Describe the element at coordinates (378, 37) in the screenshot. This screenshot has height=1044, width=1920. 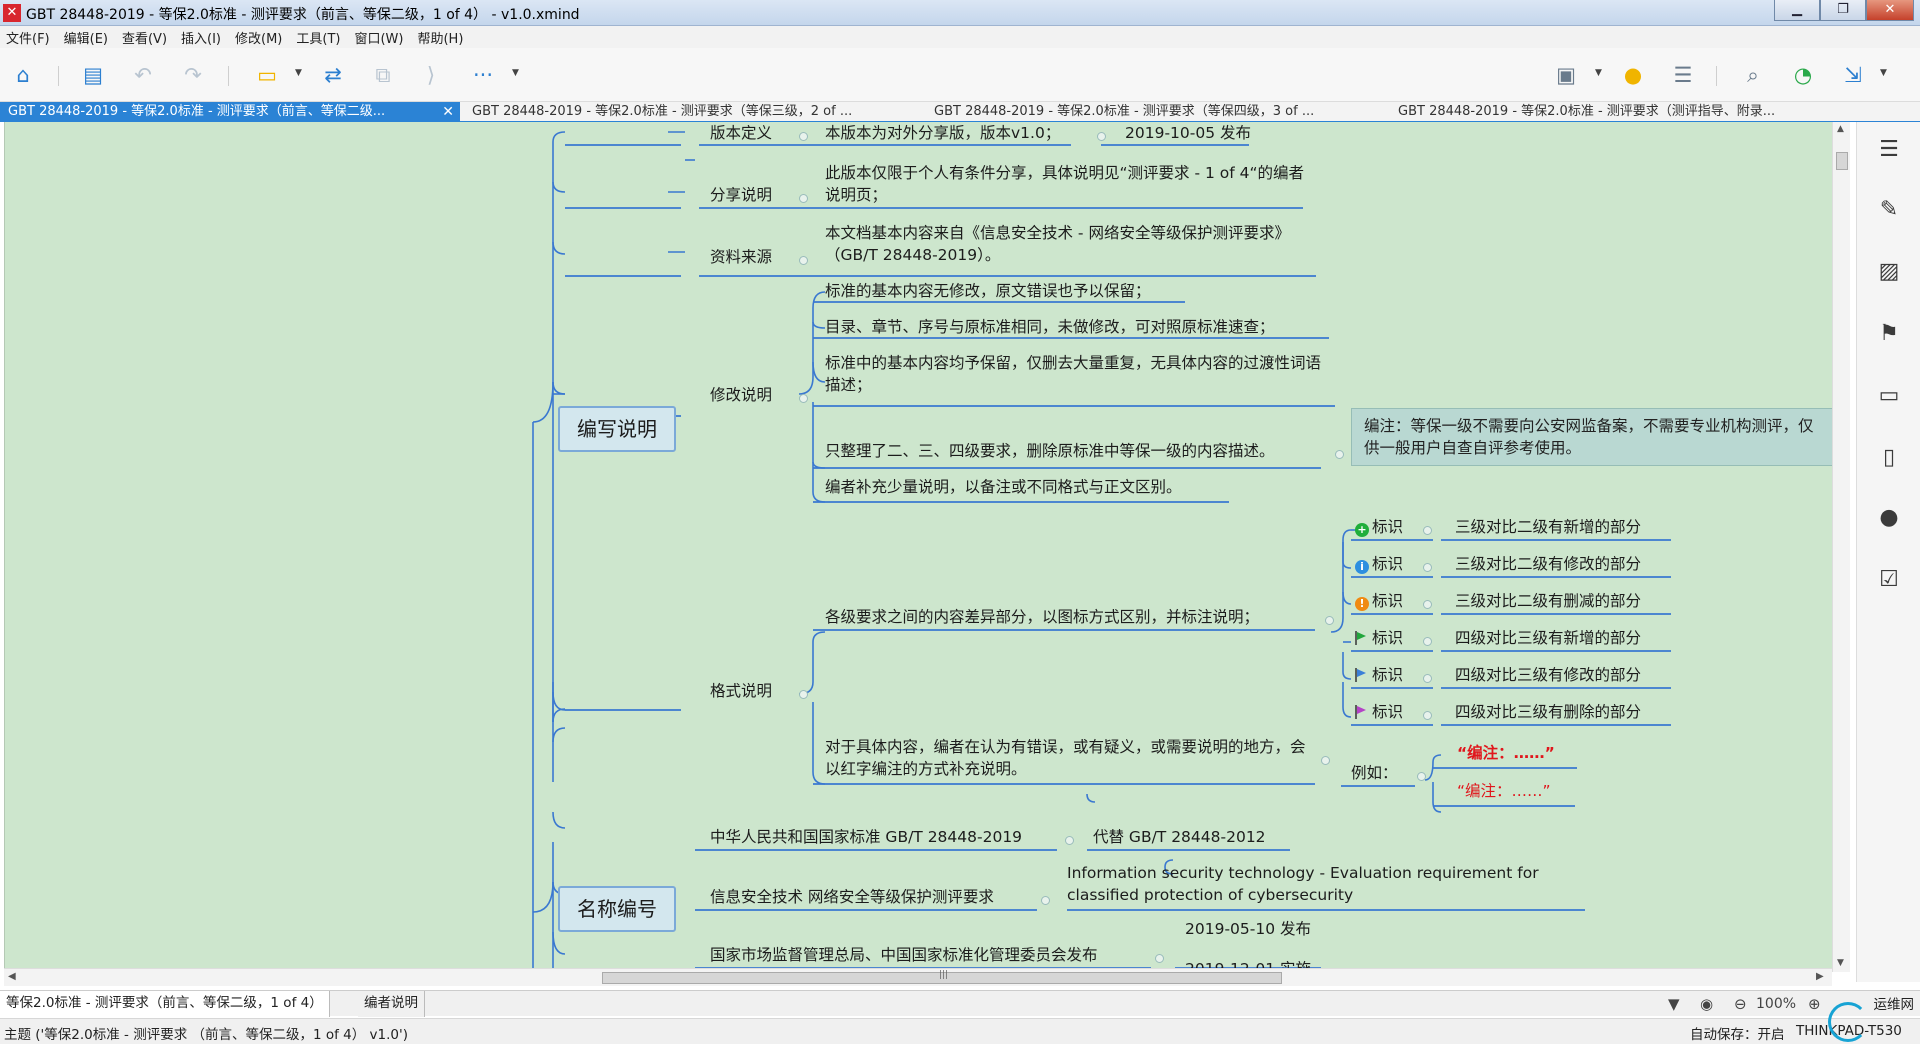
I see `menu-window: 窗口(W)` at that location.